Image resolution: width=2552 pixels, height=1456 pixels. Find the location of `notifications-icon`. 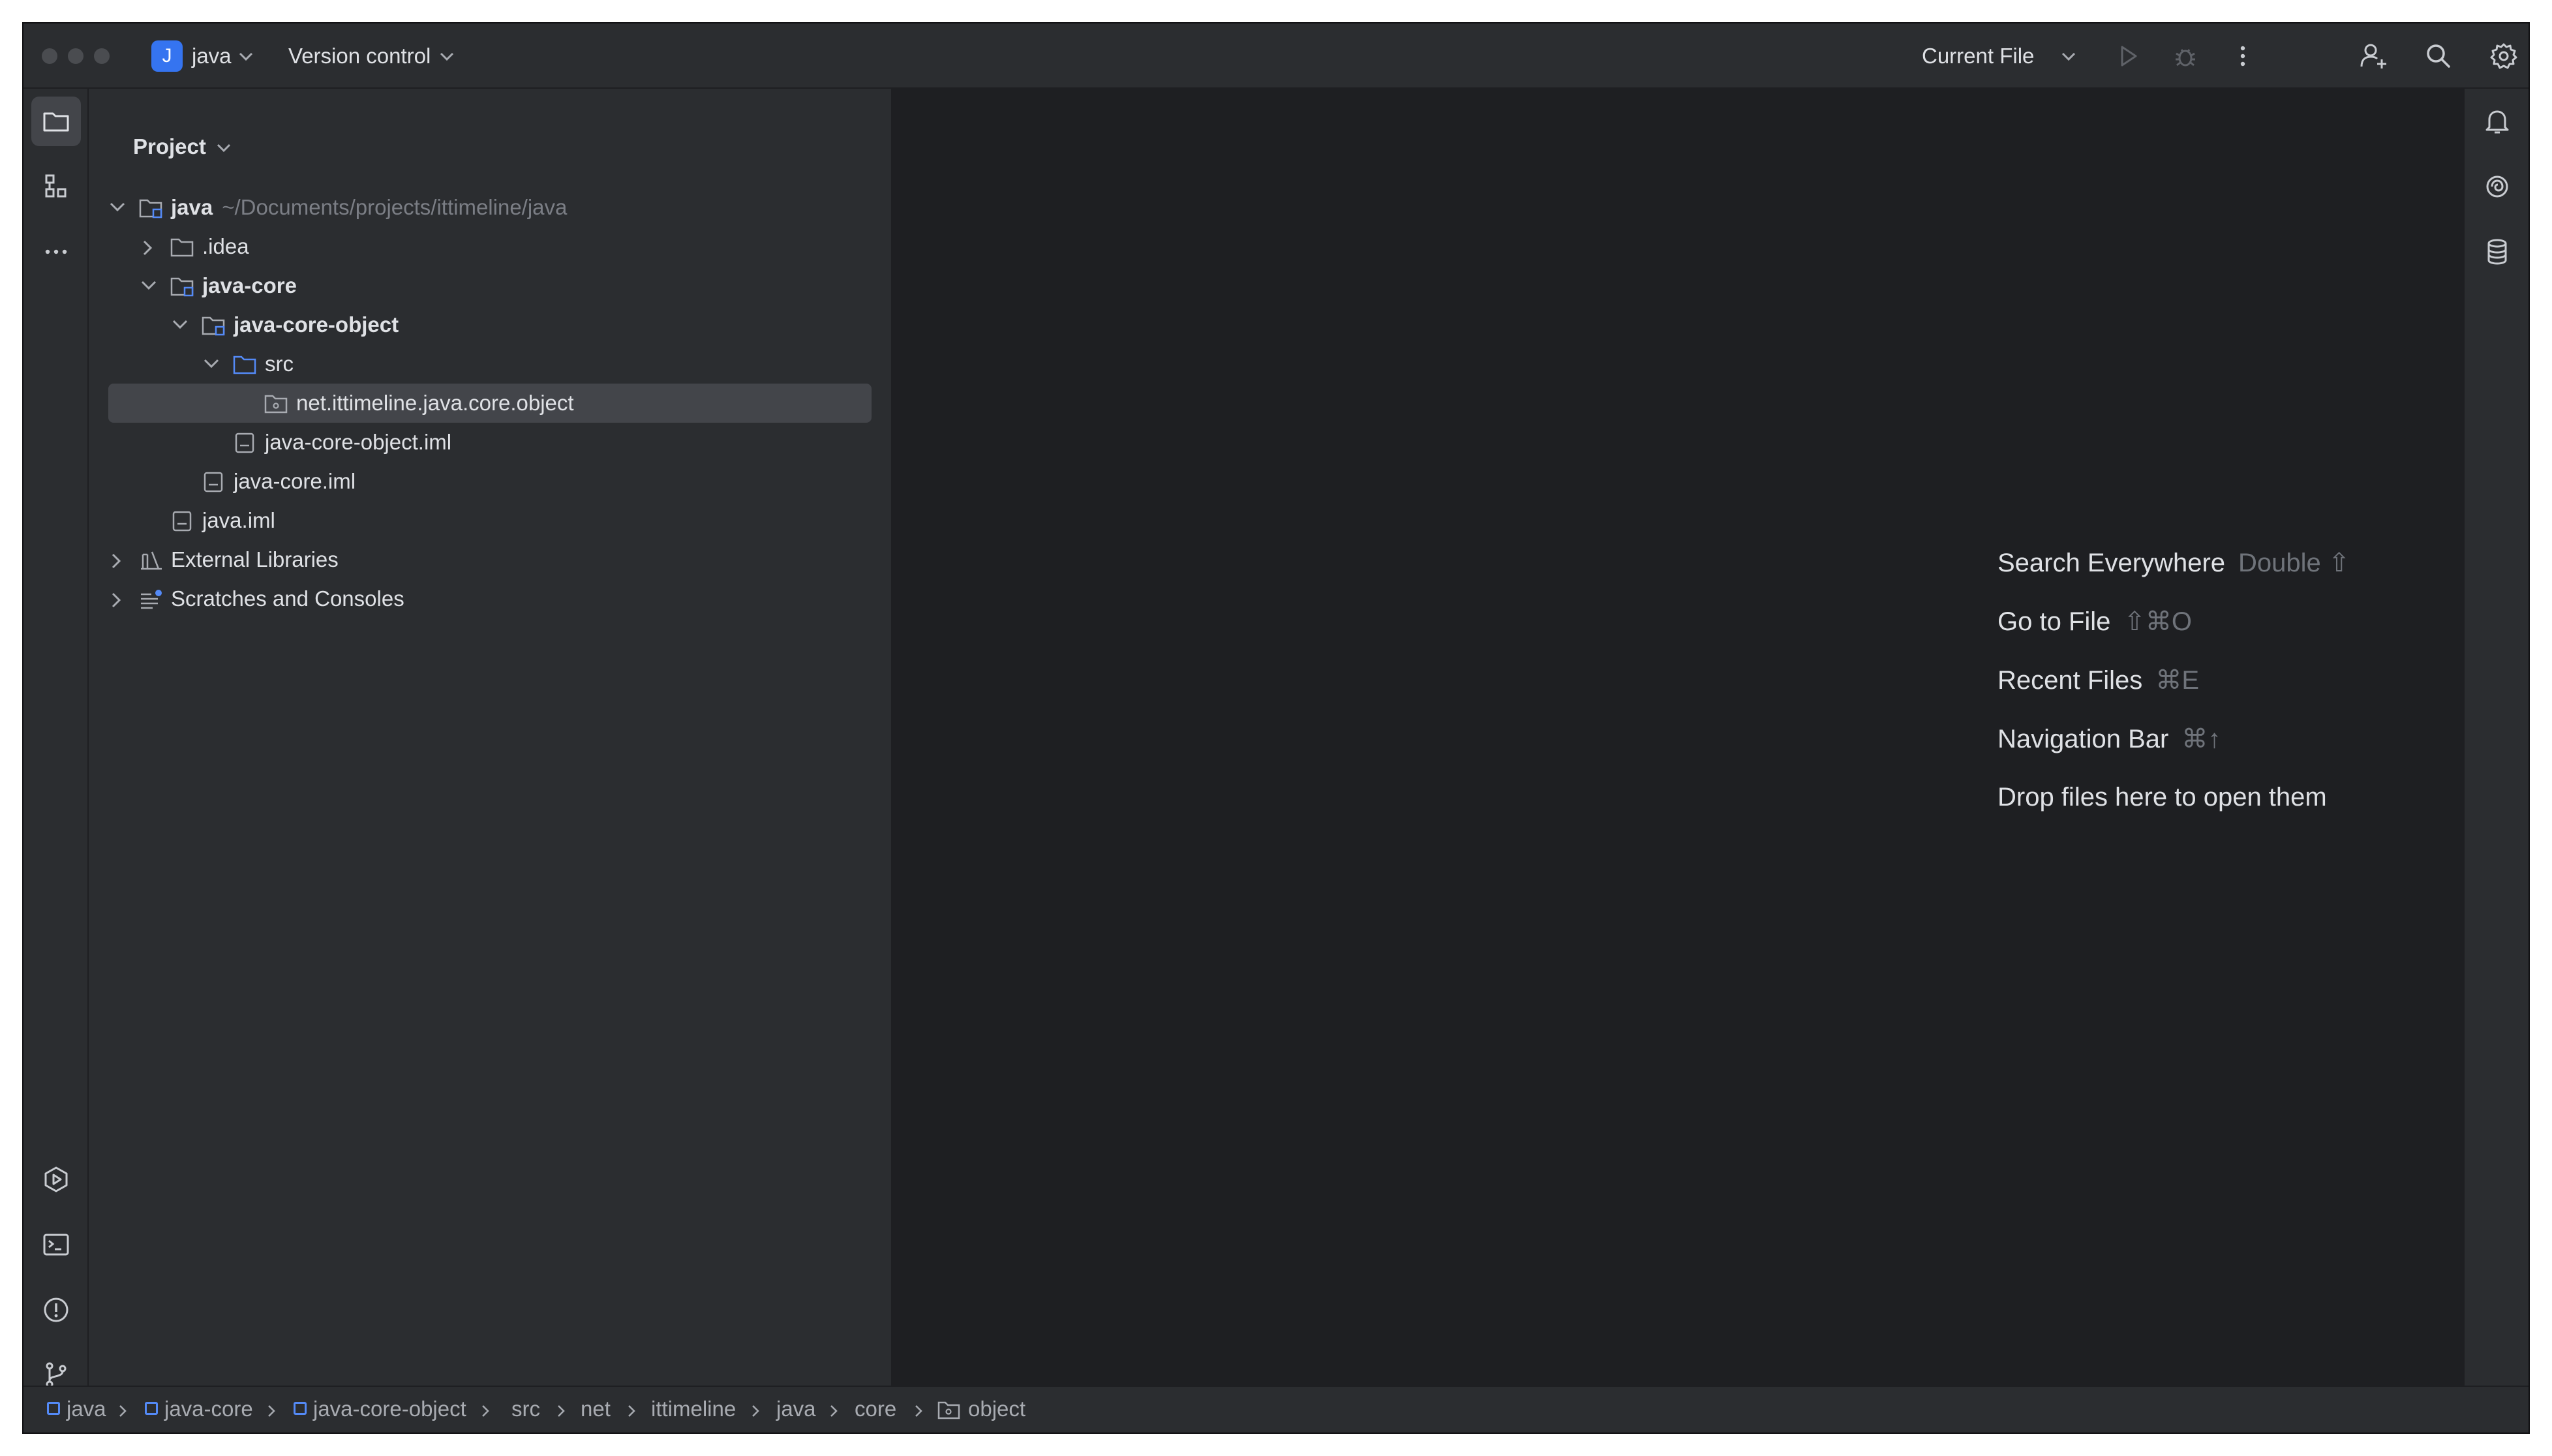

notifications-icon is located at coordinates (2497, 122).